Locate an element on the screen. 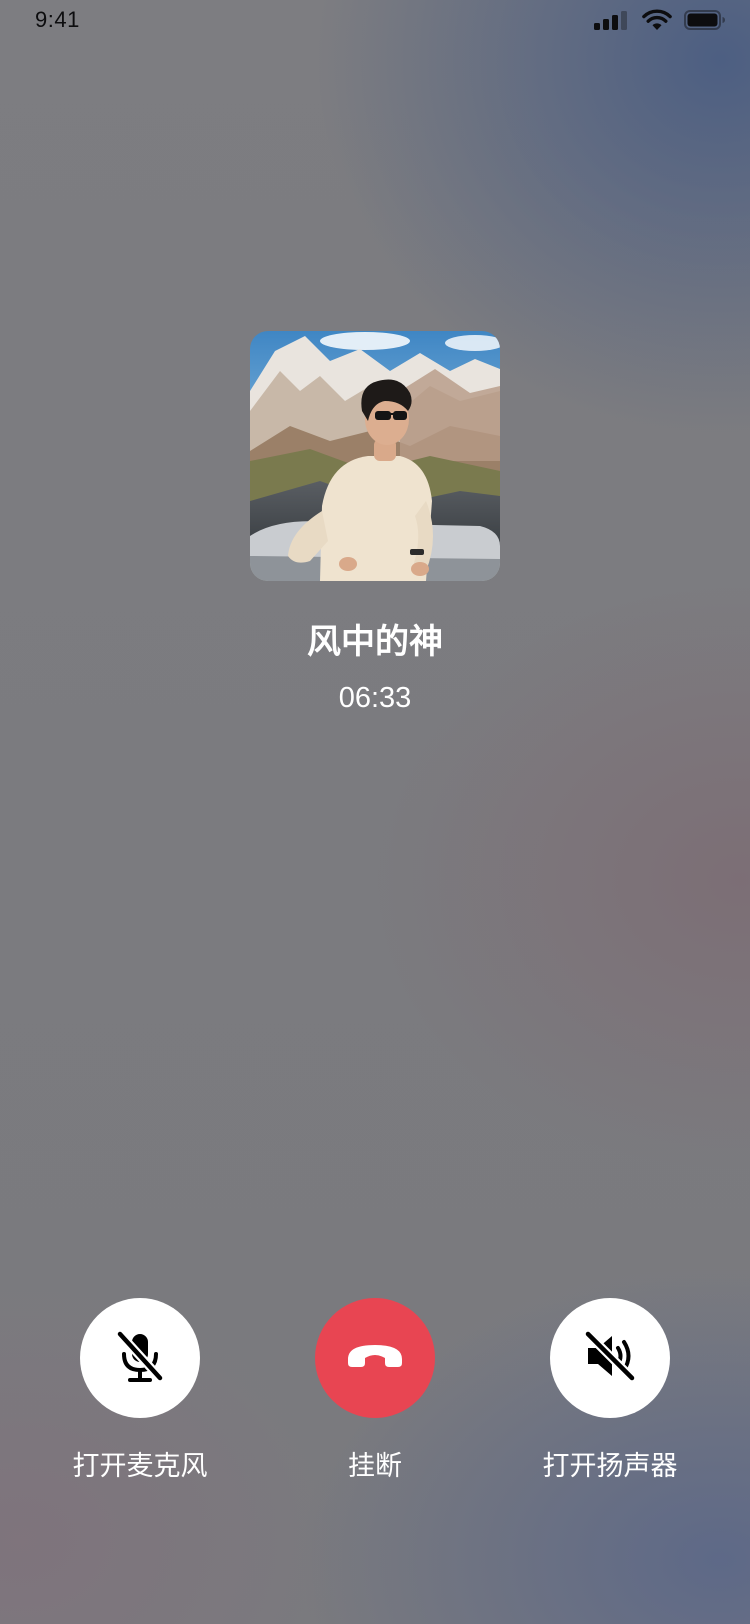  phone-hangup-icon is located at coordinates (375, 1358).